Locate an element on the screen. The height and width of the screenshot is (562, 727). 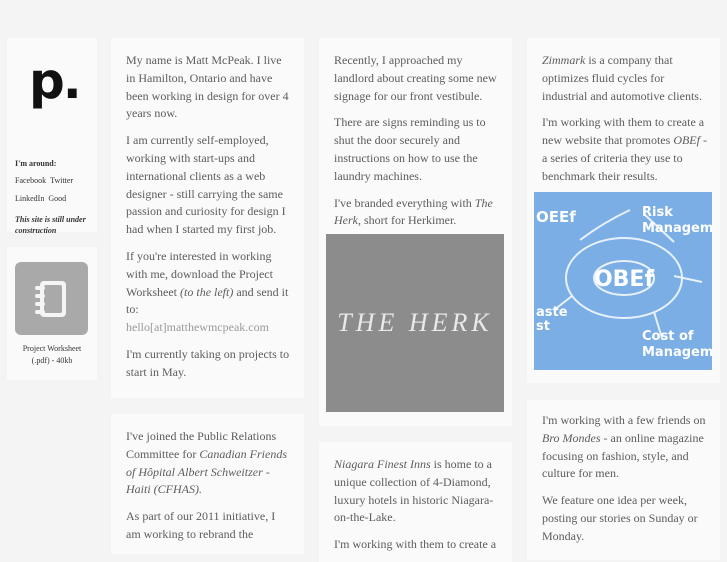
obef-cost-label: Cost of is located at coordinates (668, 336).